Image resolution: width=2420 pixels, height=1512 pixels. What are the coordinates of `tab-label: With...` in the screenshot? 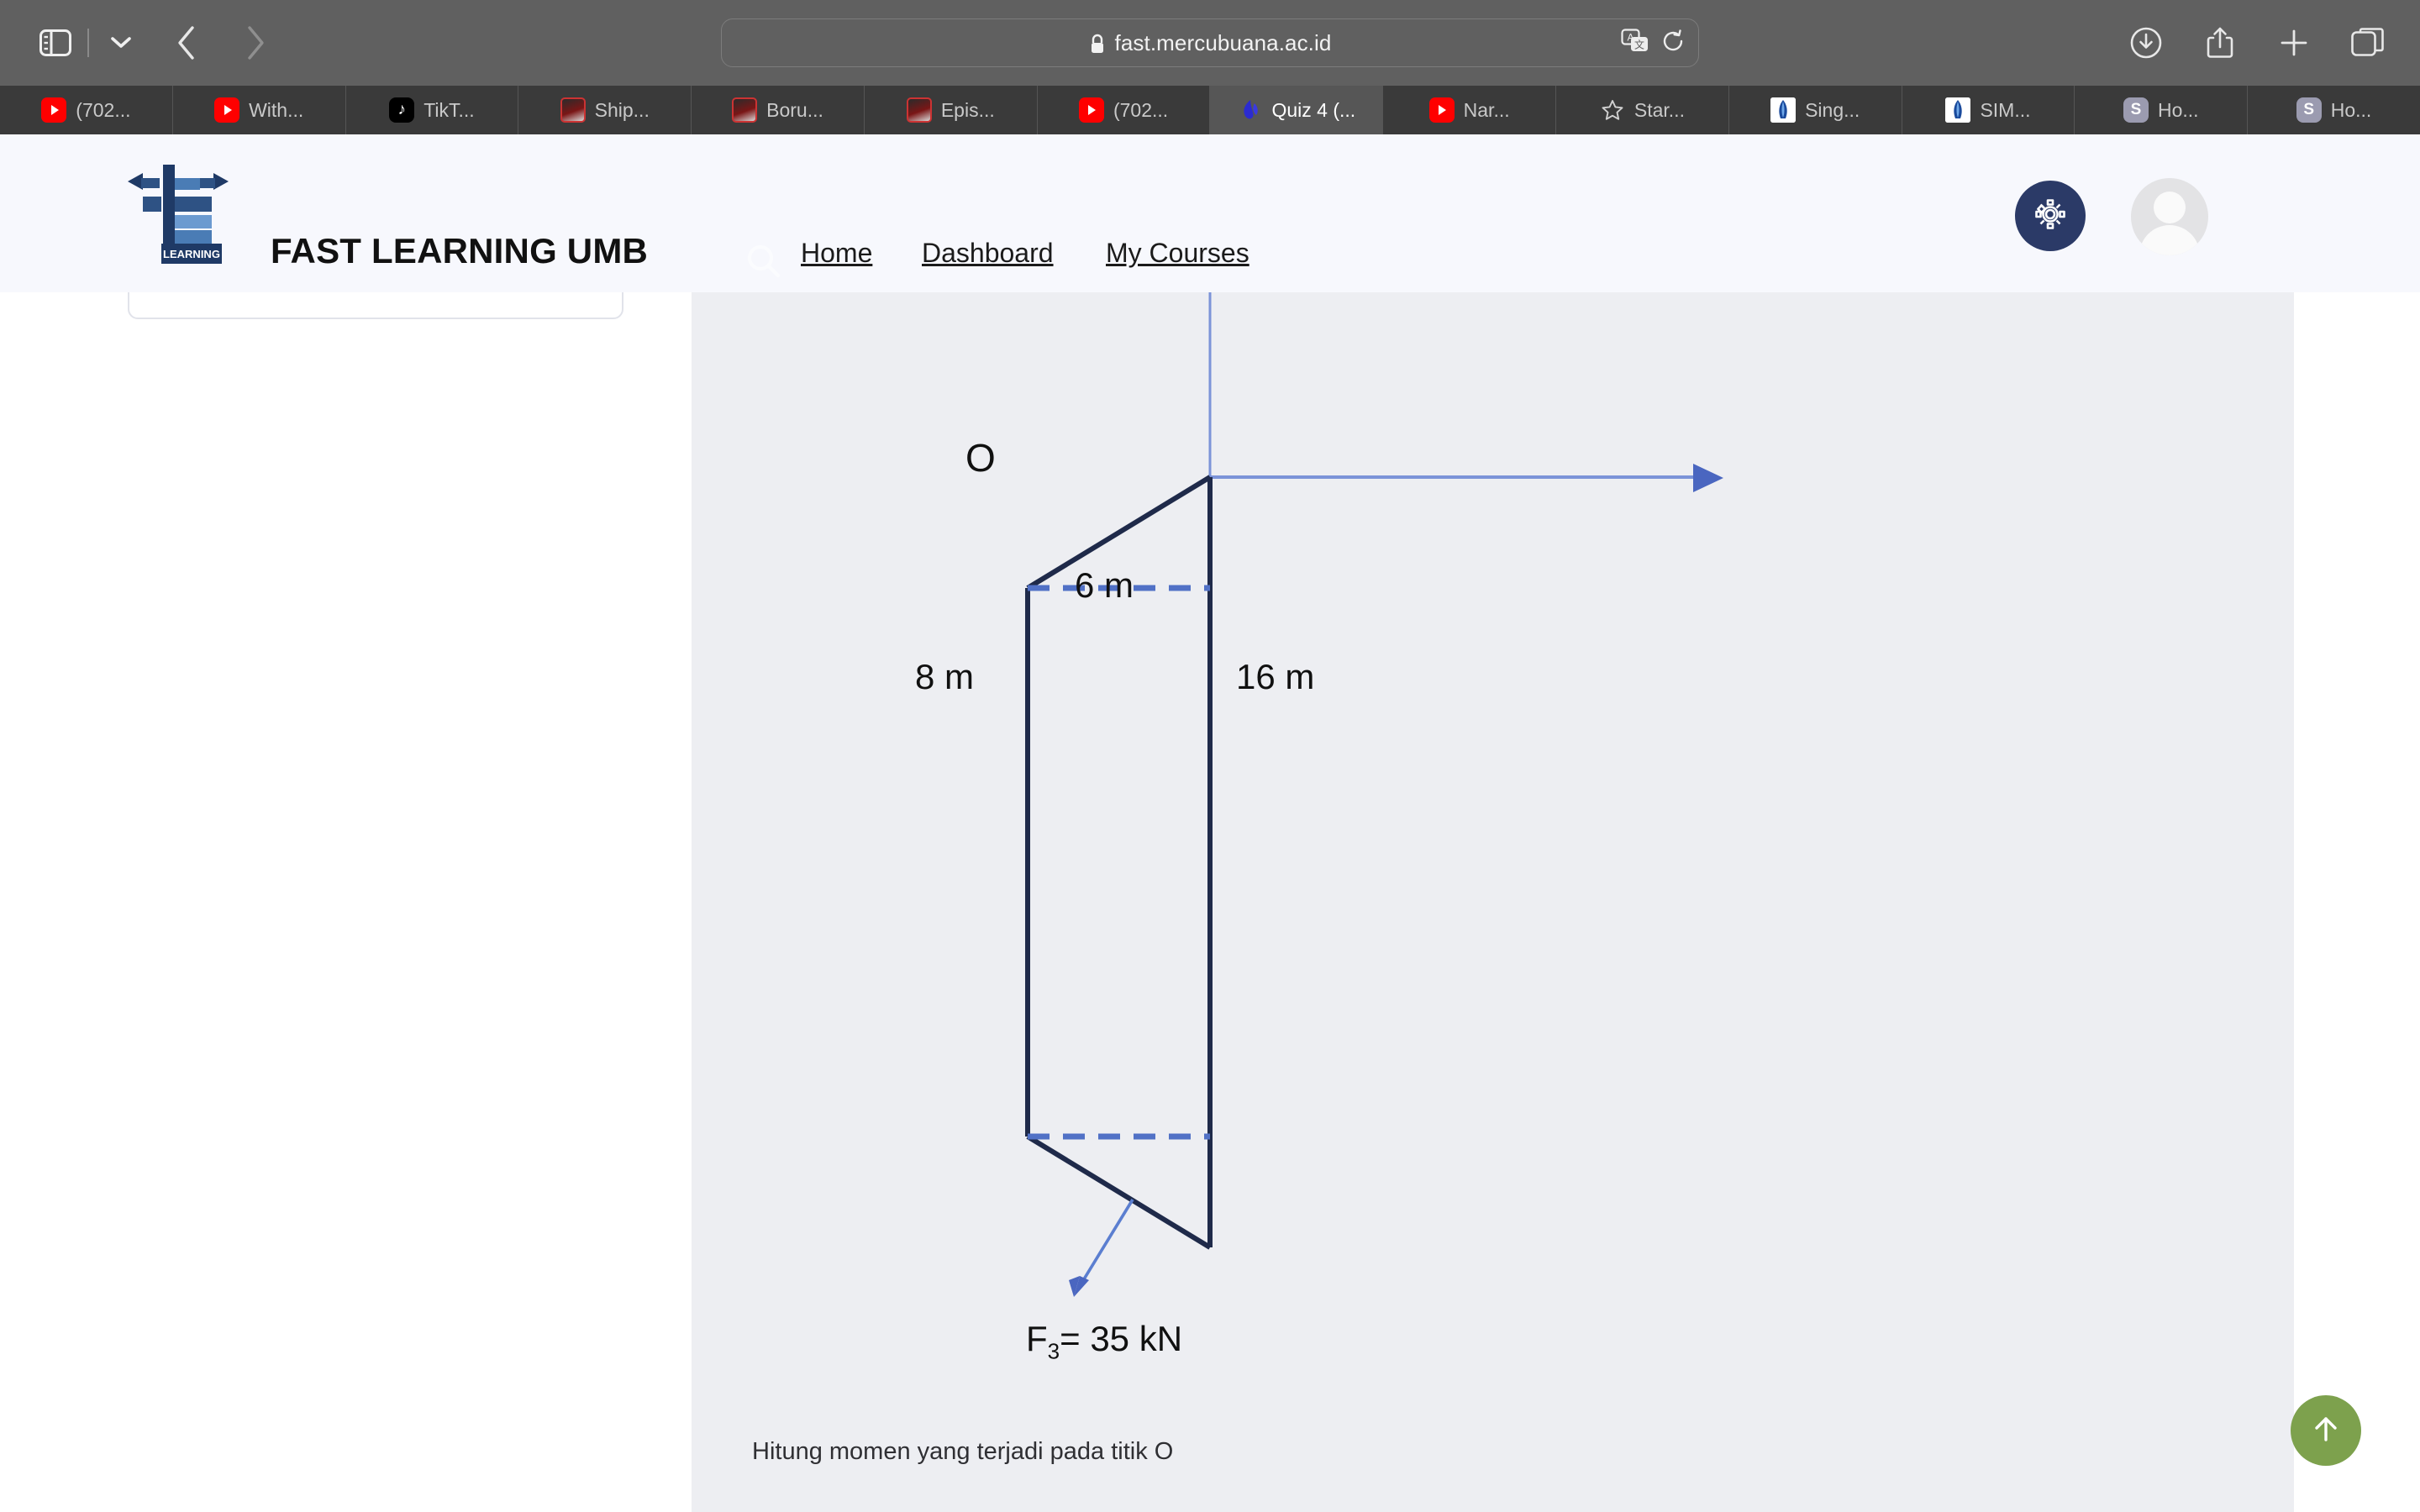 It's located at (276, 109).